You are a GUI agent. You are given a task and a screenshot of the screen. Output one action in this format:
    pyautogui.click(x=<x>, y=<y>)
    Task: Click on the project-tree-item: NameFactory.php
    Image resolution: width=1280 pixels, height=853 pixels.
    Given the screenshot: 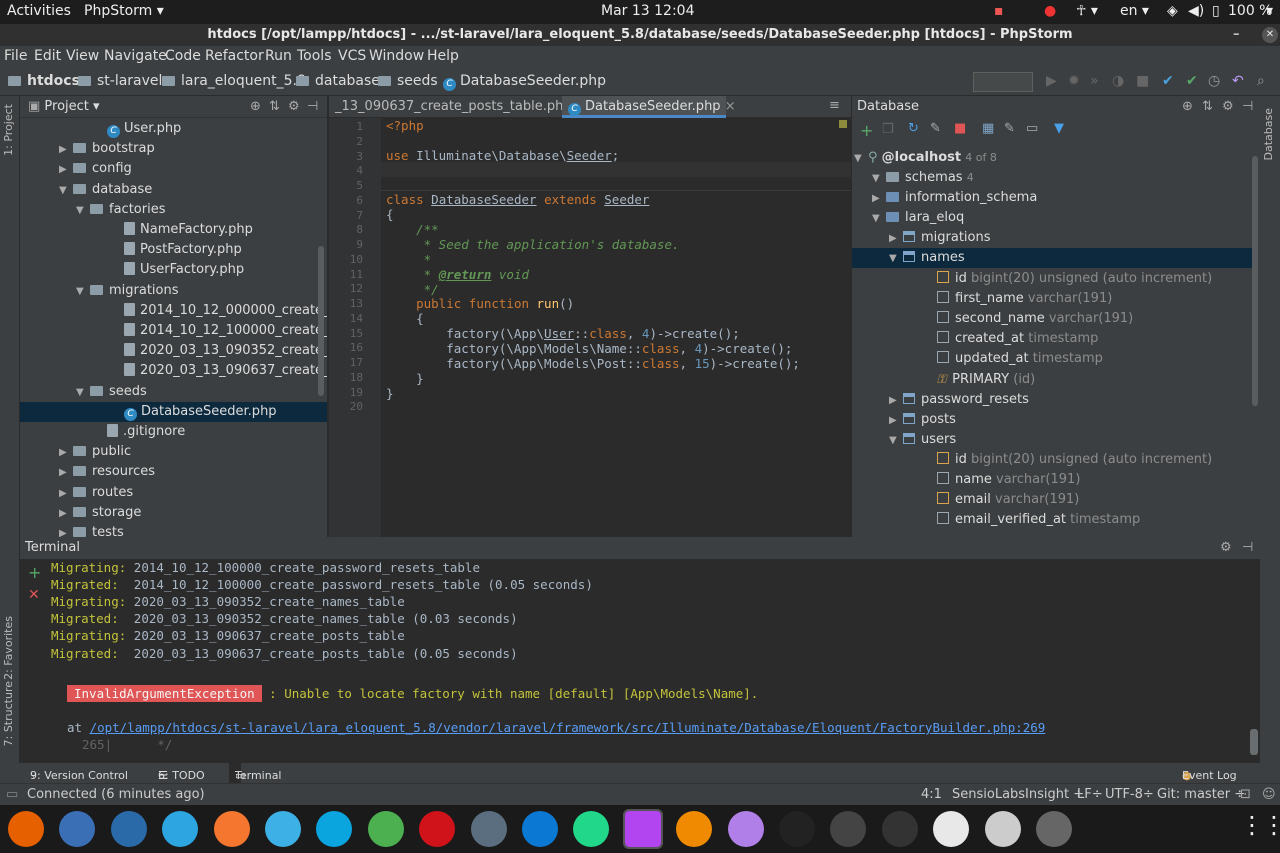 What is the action you would take?
    pyautogui.click(x=136, y=230)
    